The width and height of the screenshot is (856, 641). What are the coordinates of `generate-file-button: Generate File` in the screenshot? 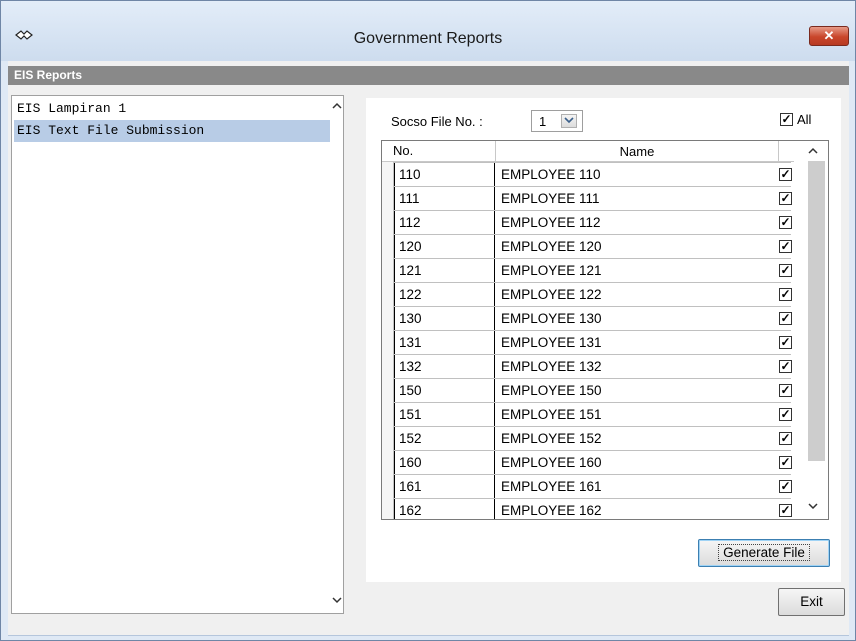 It's located at (764, 553).